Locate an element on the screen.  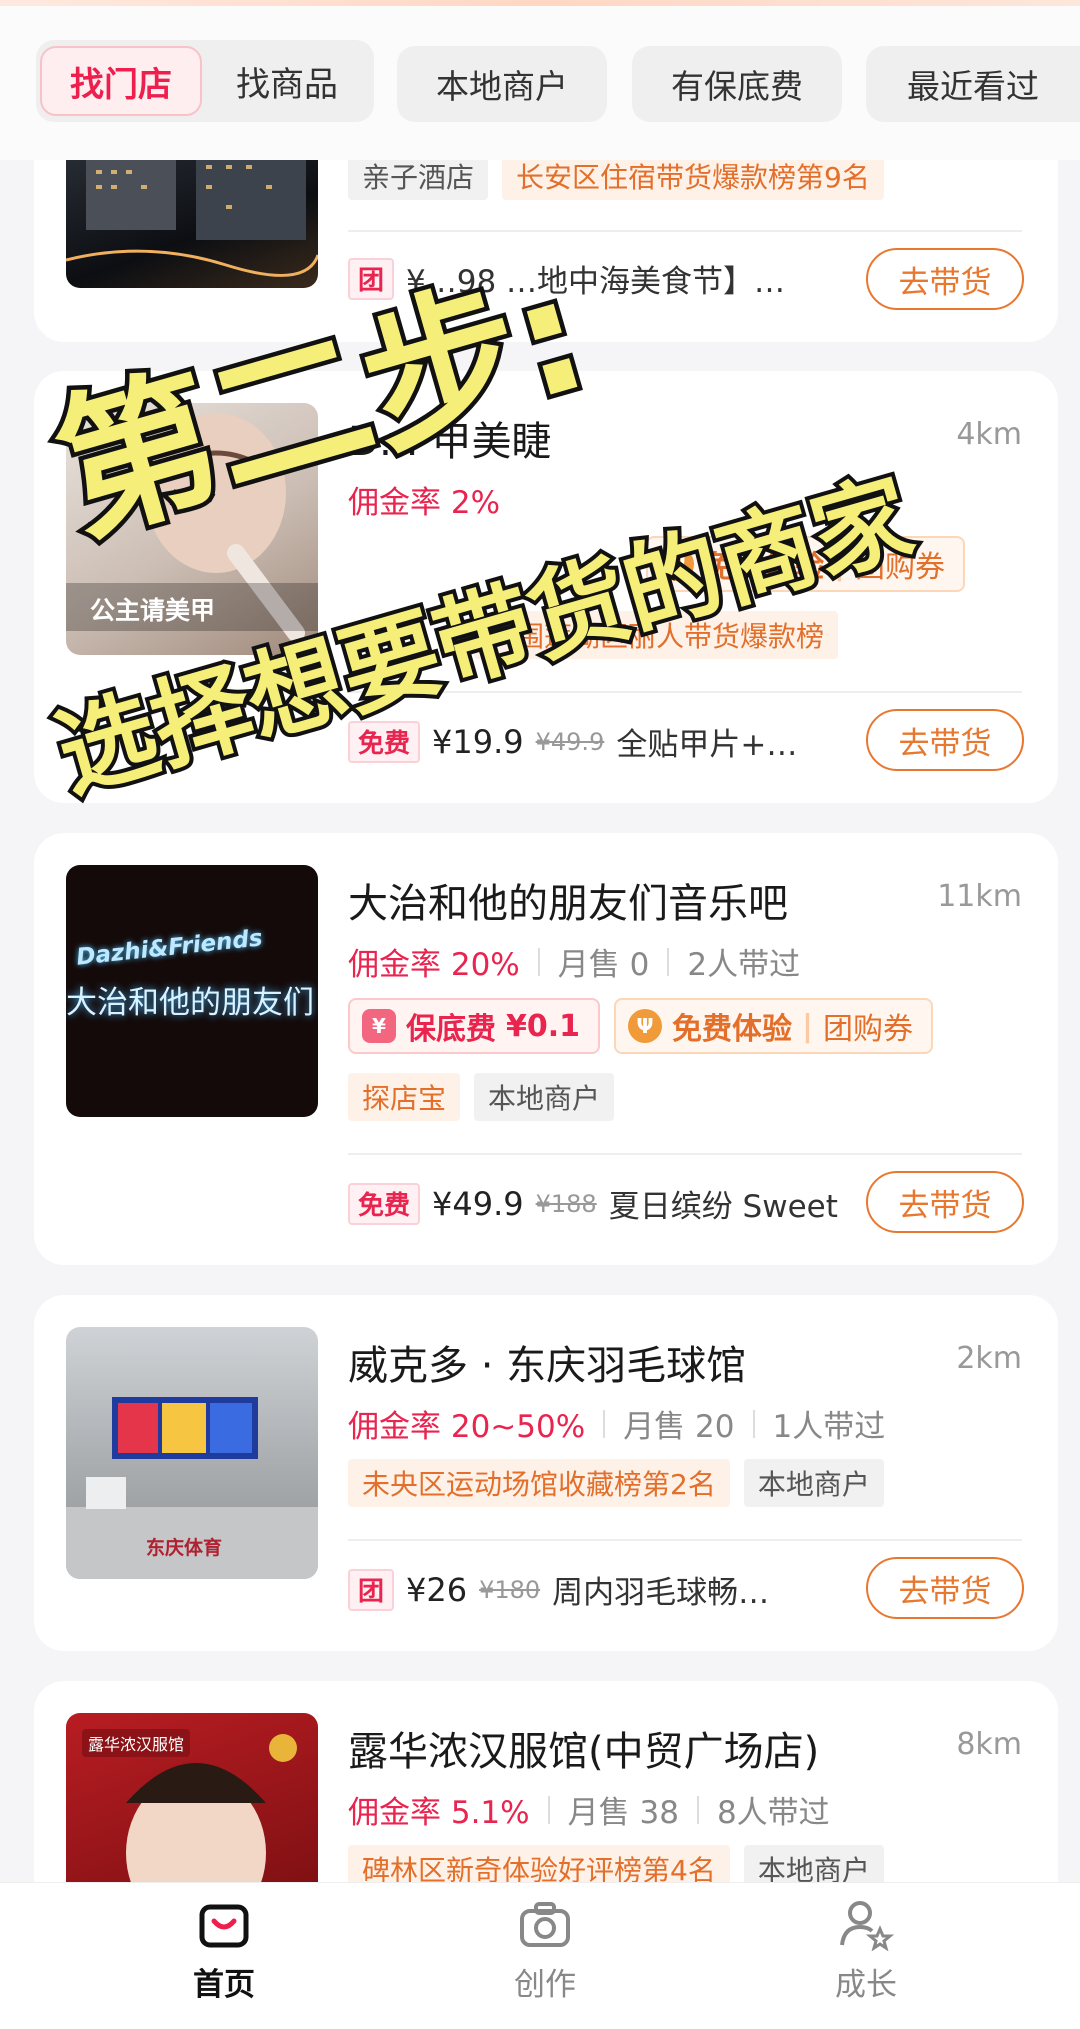
distance: 4km is located at coordinates (989, 434).